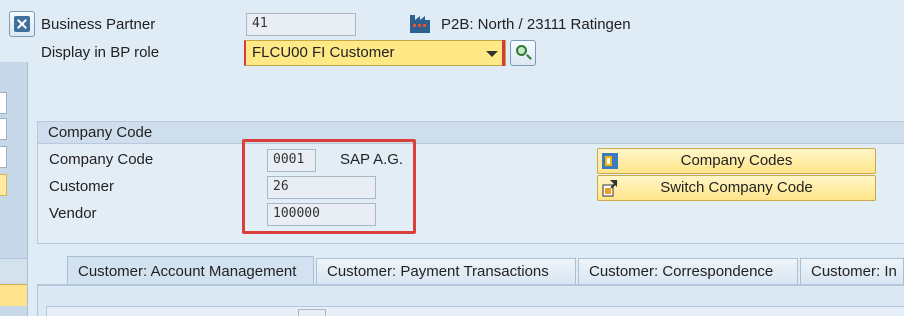 The image size is (904, 316). I want to click on switch-company-code-label: Switch Company Code, so click(736, 187).